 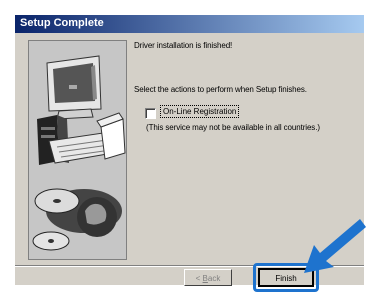 I want to click on online-registration-label: On-Line Registration, so click(x=200, y=111).